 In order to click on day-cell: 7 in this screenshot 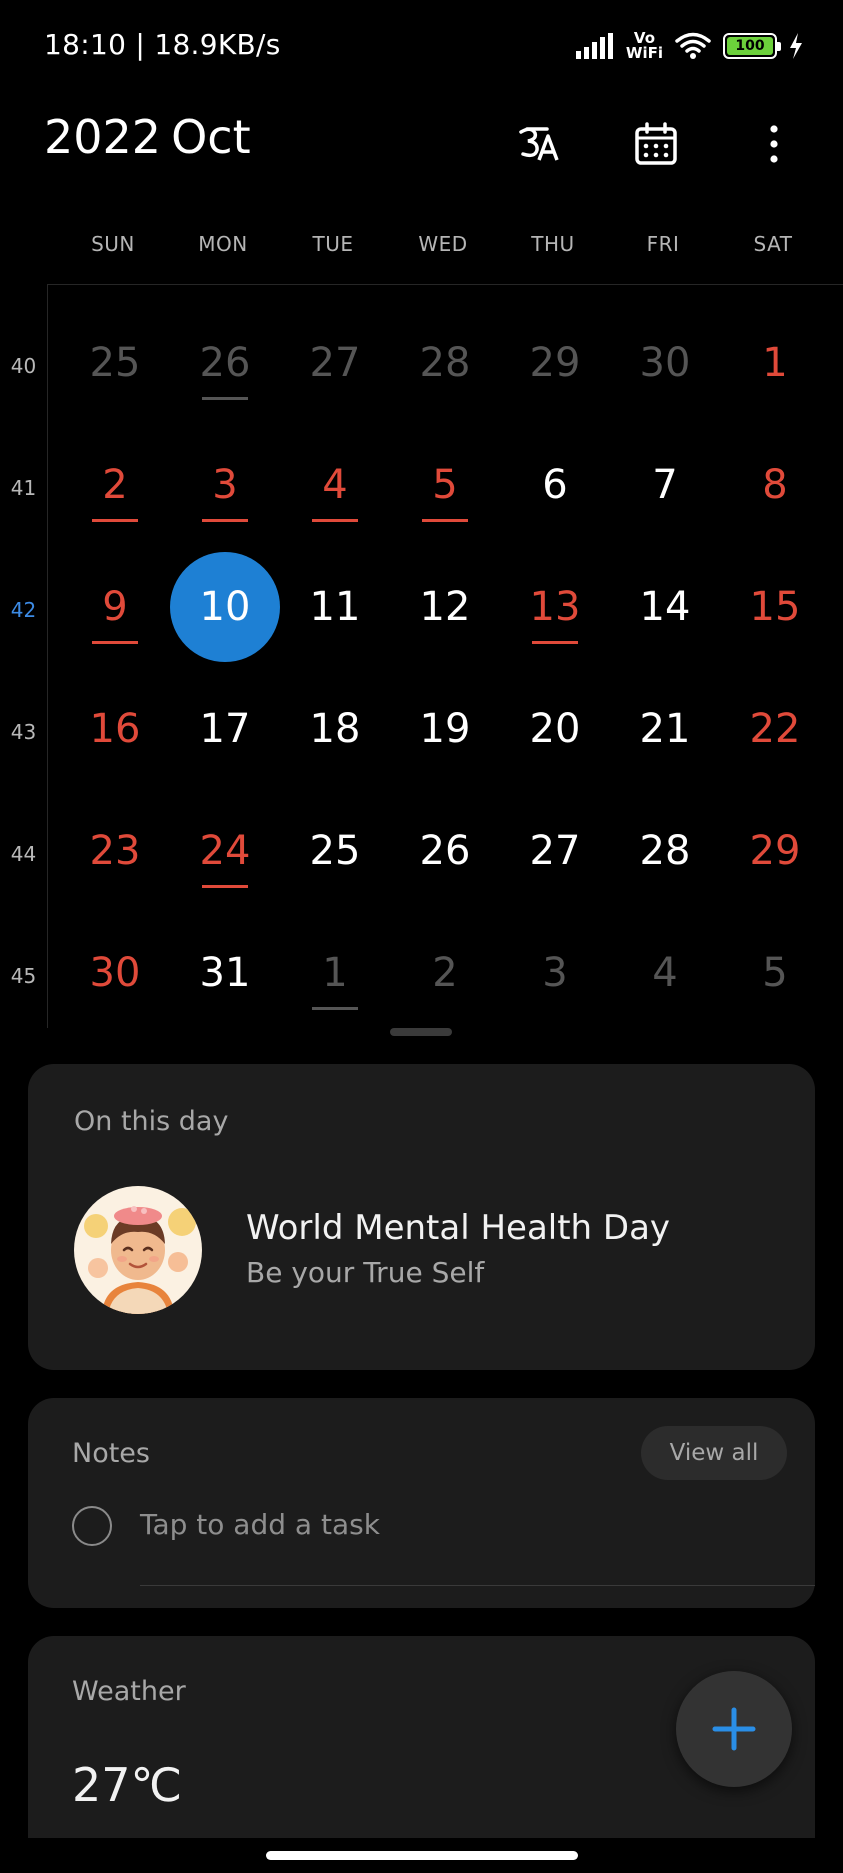, I will do `click(665, 485)`.